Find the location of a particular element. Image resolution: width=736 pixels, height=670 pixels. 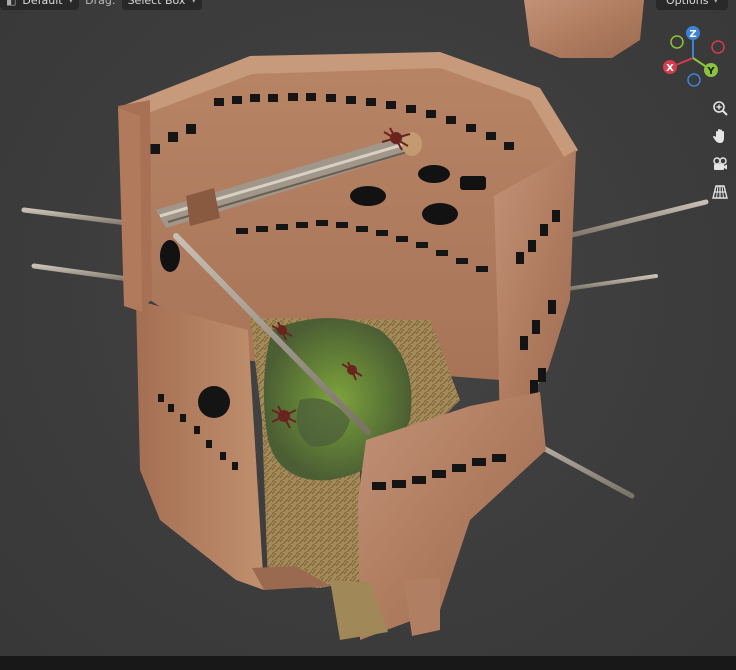

grid-perspective-icon is located at coordinates (720, 192).